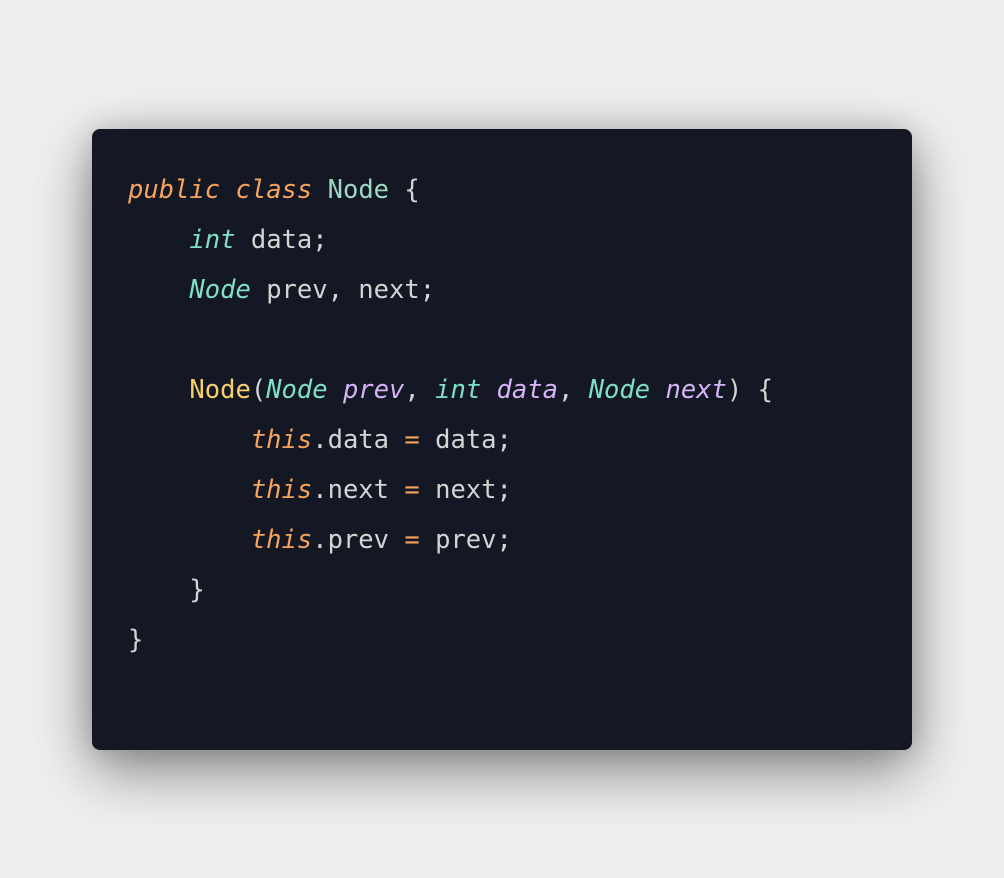  I want to click on code-token-param: prev, so click(373, 390).